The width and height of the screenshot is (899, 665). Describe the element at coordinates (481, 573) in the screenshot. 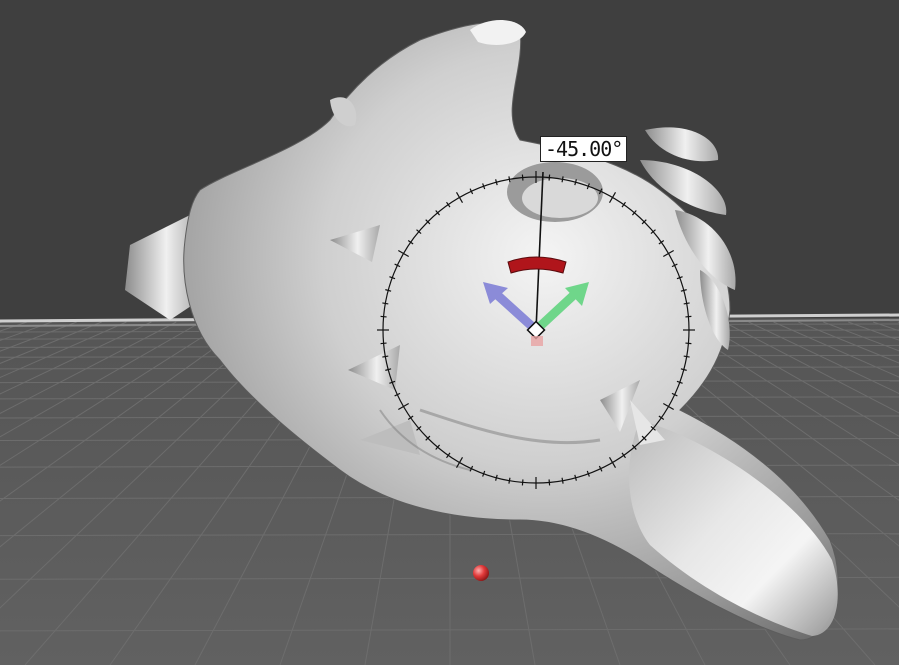

I see `red-sphere-icon` at that location.